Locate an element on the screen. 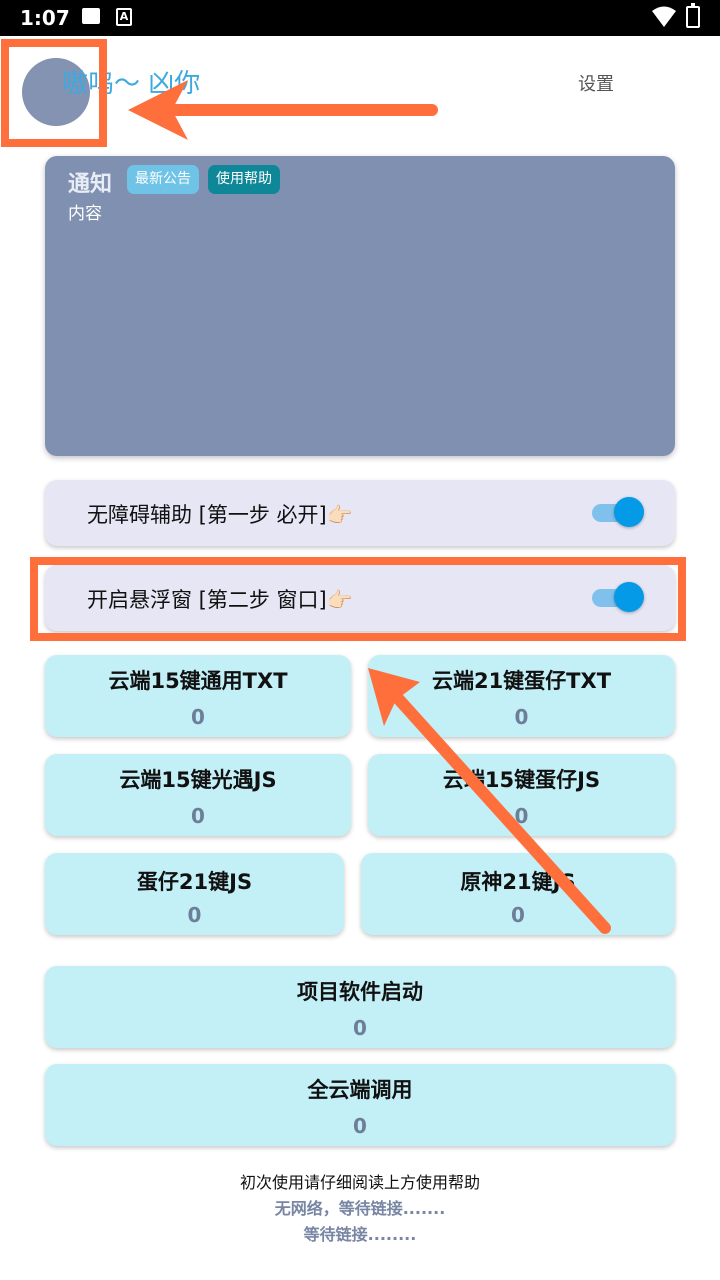 The width and height of the screenshot is (720, 1280). battery-icon is located at coordinates (693, 15).